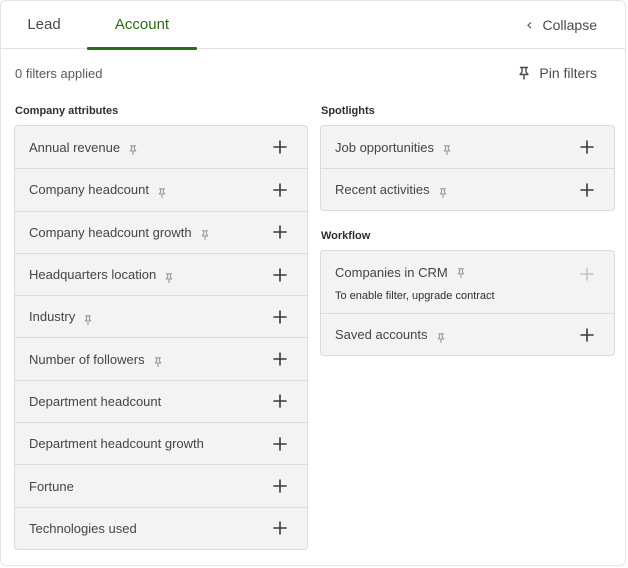  What do you see at coordinates (161, 273) in the screenshot?
I see `filter-row-headquarters-location: Headquarters location` at bounding box center [161, 273].